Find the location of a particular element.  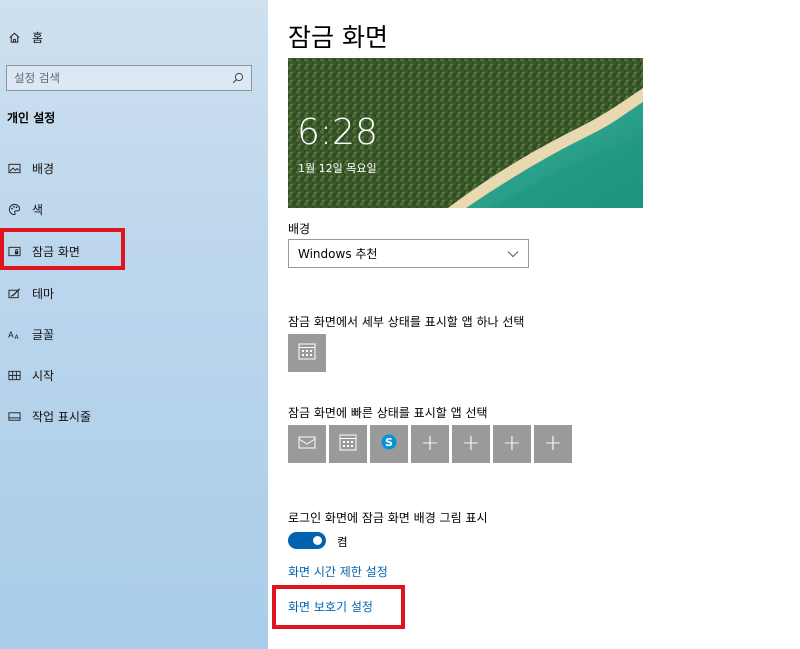

screensaver-link: 화면 보호기 설정 is located at coordinates (330, 606).